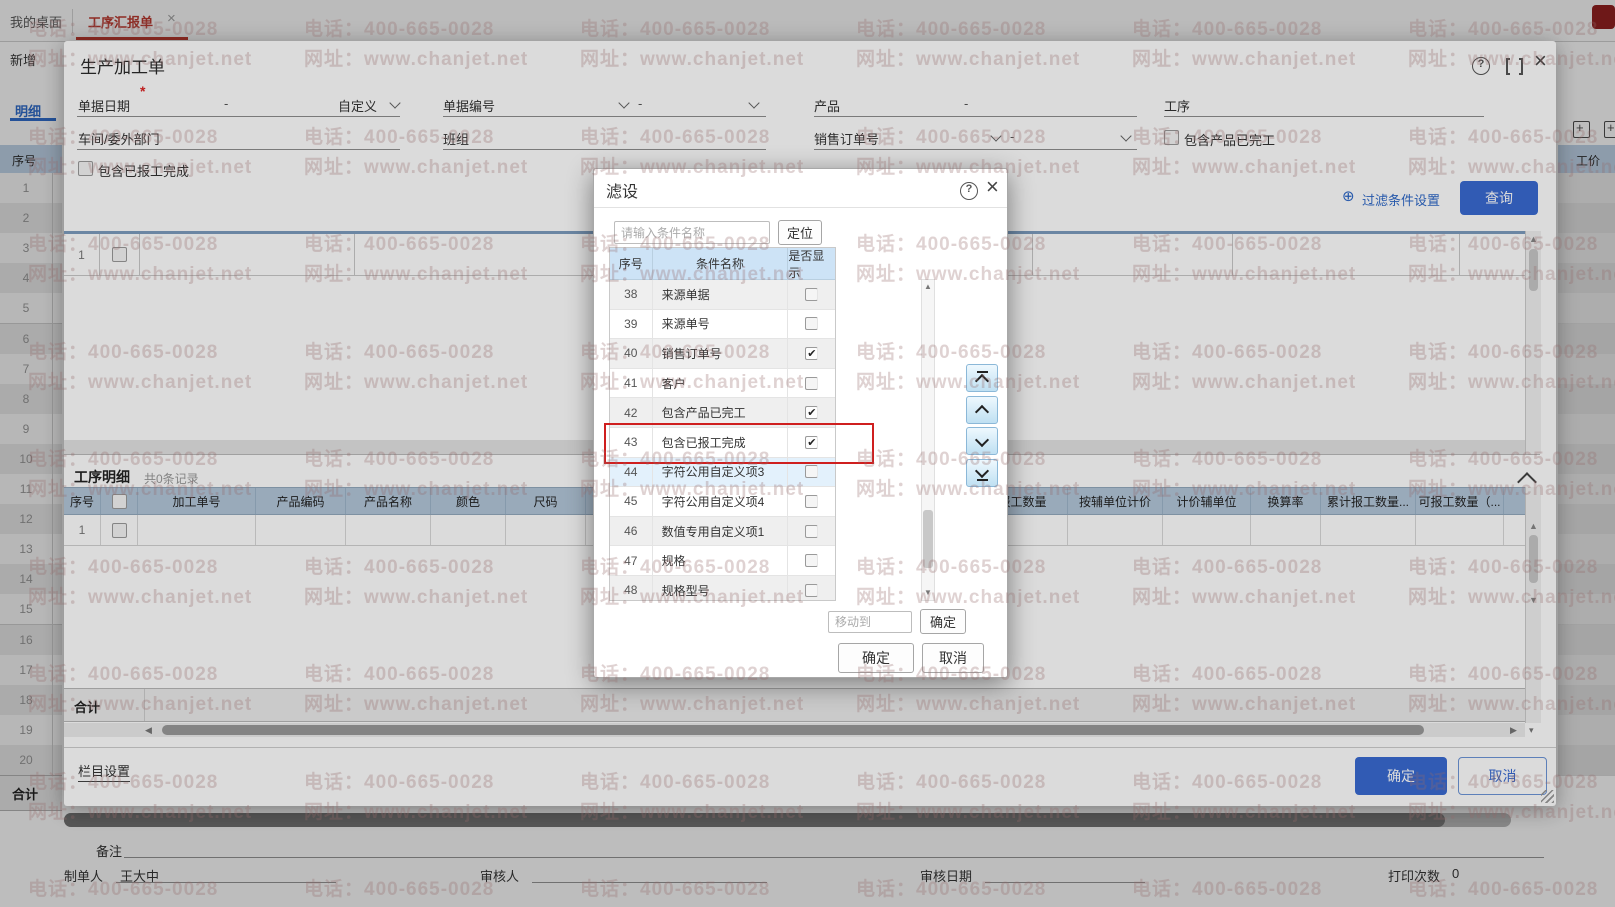 The image size is (1615, 907). I want to click on locate-button: 定位, so click(800, 232).